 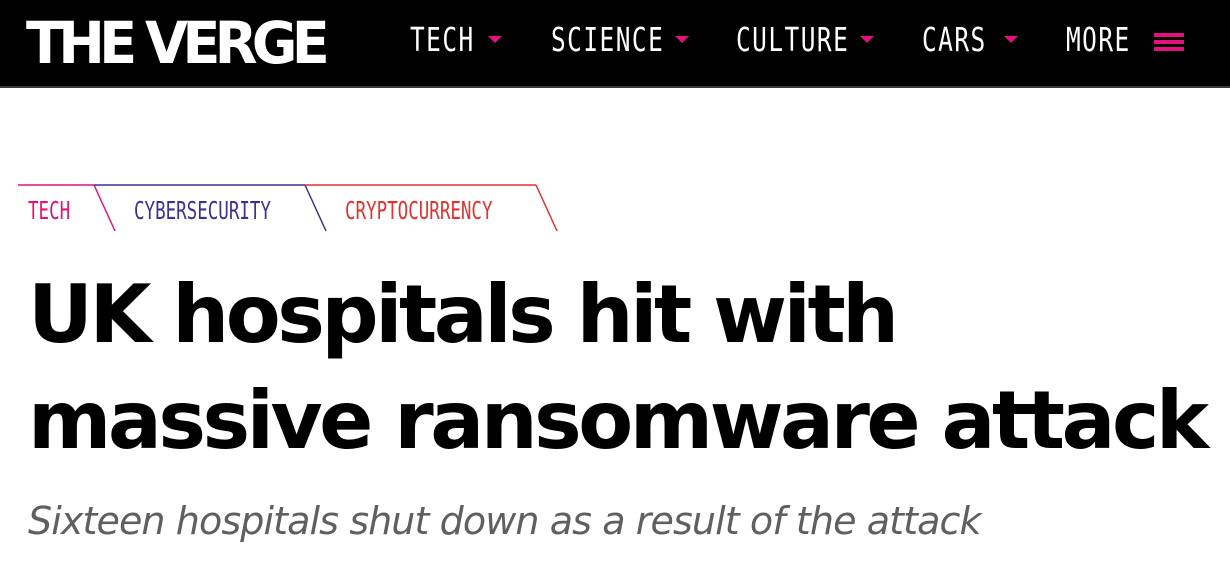 I want to click on nav-label: CULTURE, so click(x=793, y=39).